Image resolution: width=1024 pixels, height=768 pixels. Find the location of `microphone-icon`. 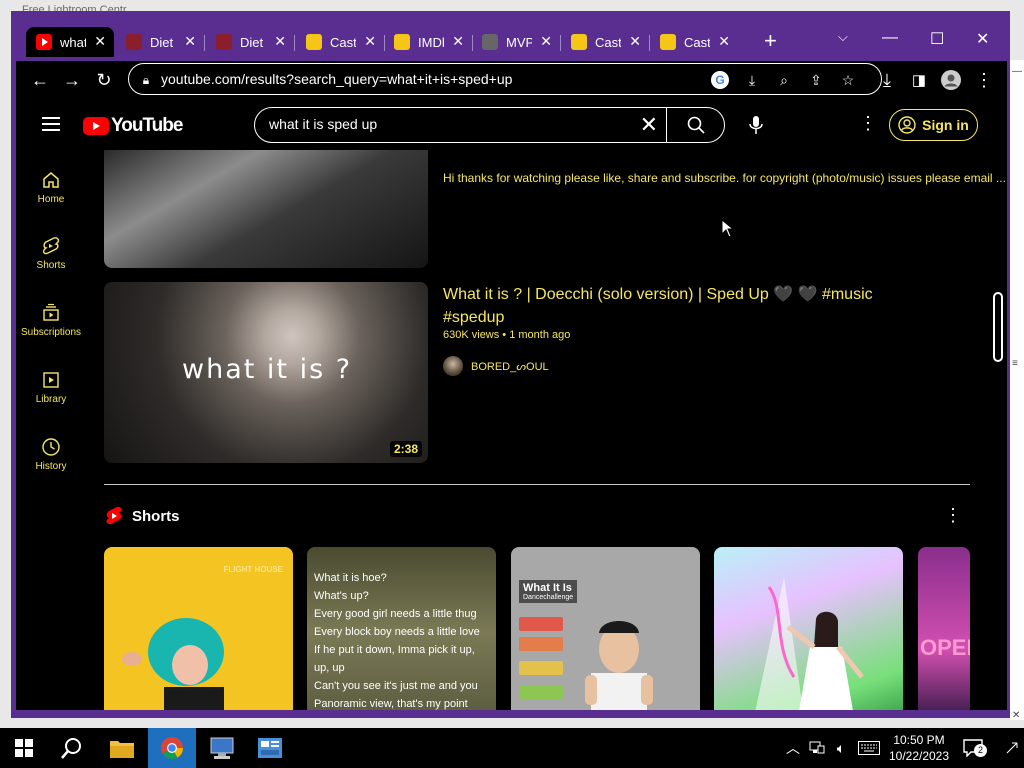

microphone-icon is located at coordinates (756, 125).